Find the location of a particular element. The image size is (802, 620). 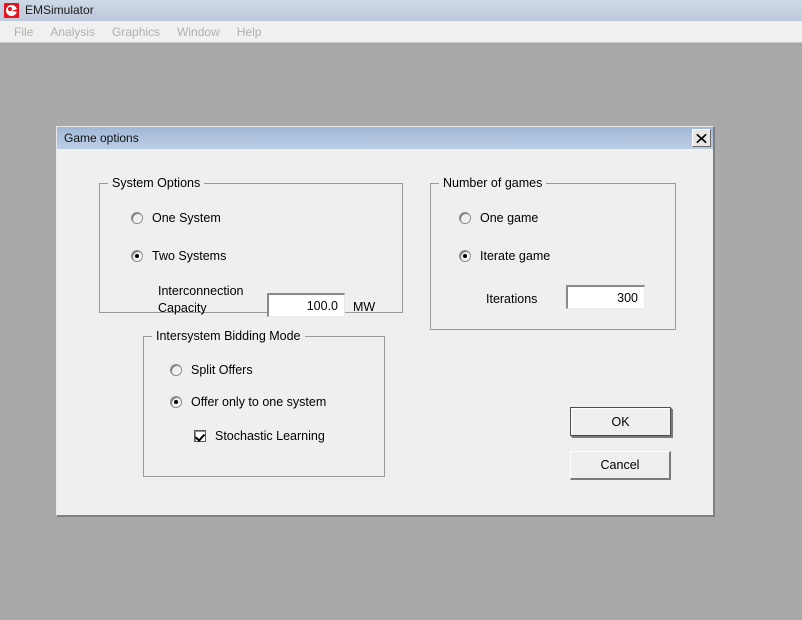

radio-split-offers-indicator is located at coordinates (176, 370).